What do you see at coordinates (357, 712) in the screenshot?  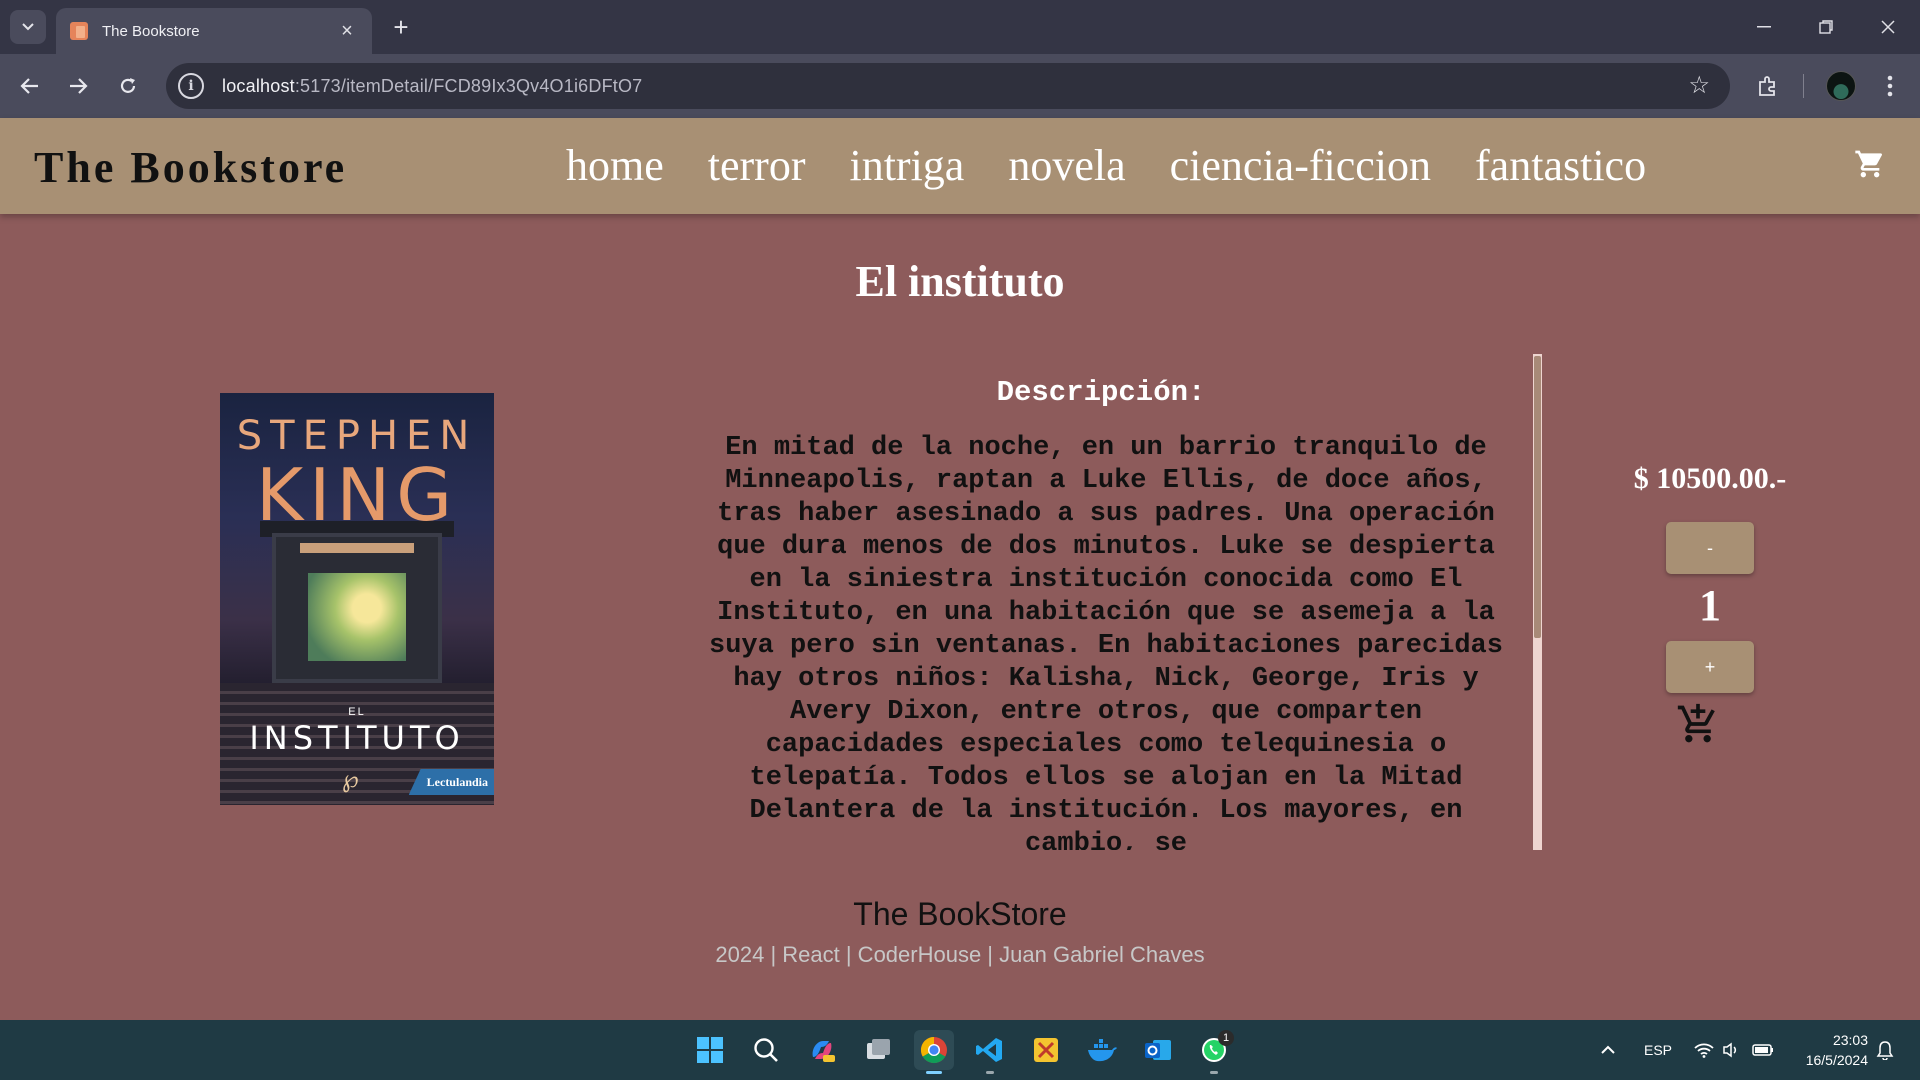 I see `cover-el-text: EL` at bounding box center [357, 712].